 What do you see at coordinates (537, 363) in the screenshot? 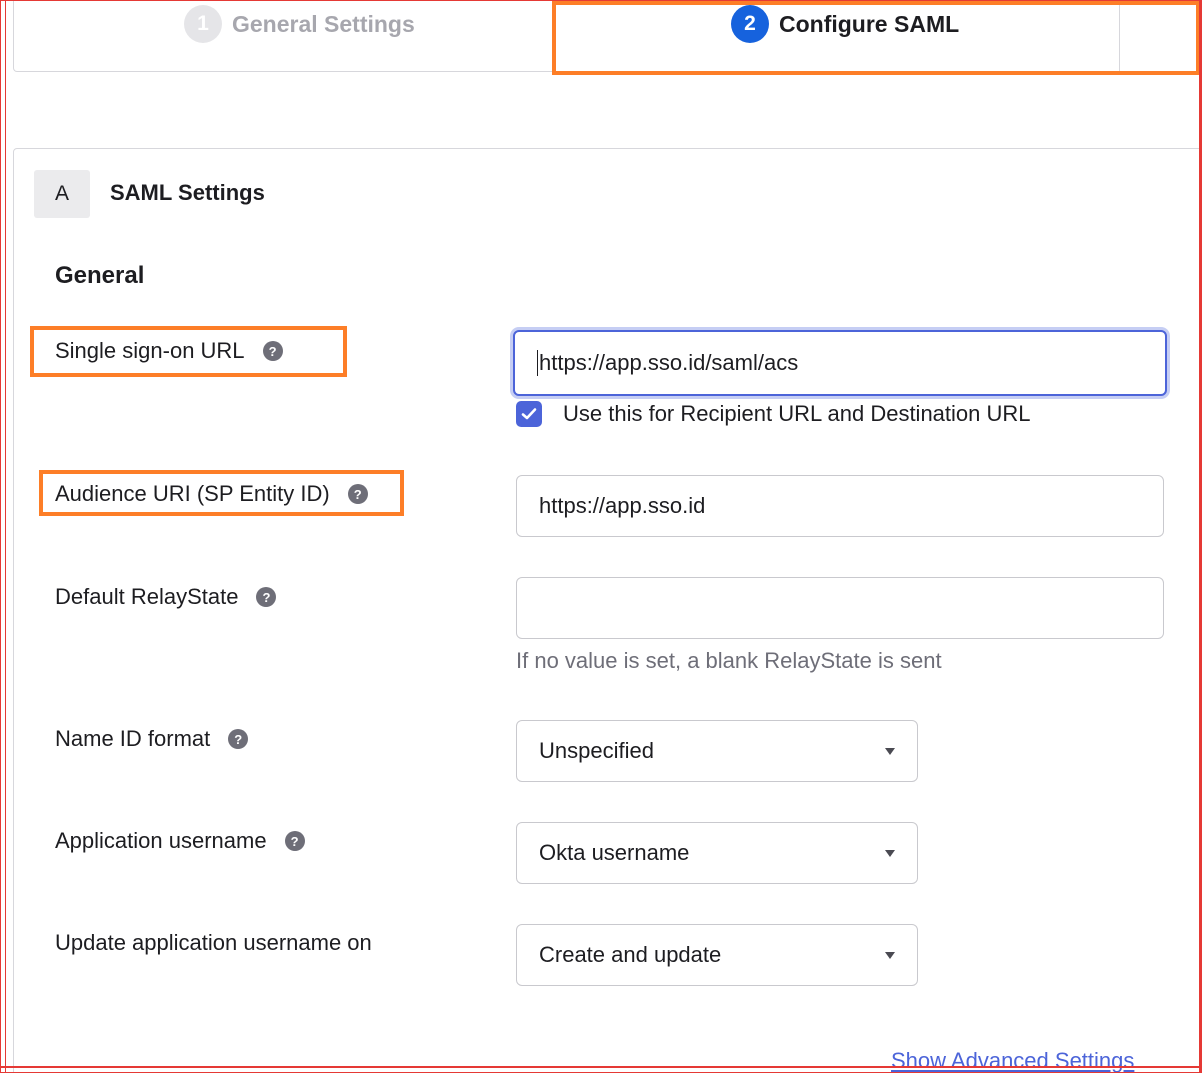
I see `text-cursor` at bounding box center [537, 363].